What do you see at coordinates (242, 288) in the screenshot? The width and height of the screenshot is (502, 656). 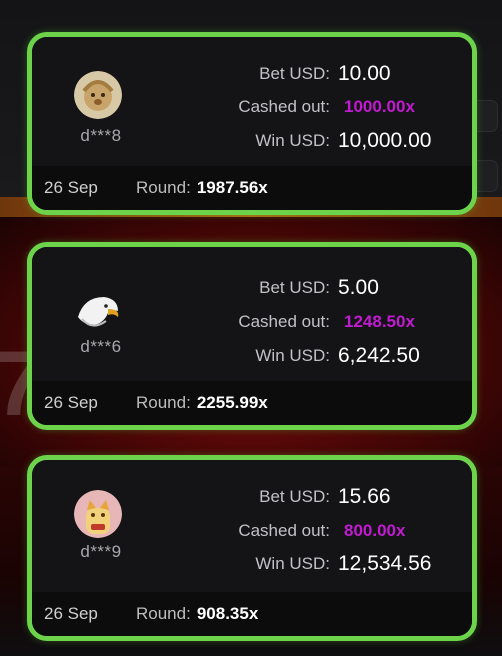 I see `bet-row: Bet USD: 5.00` at bounding box center [242, 288].